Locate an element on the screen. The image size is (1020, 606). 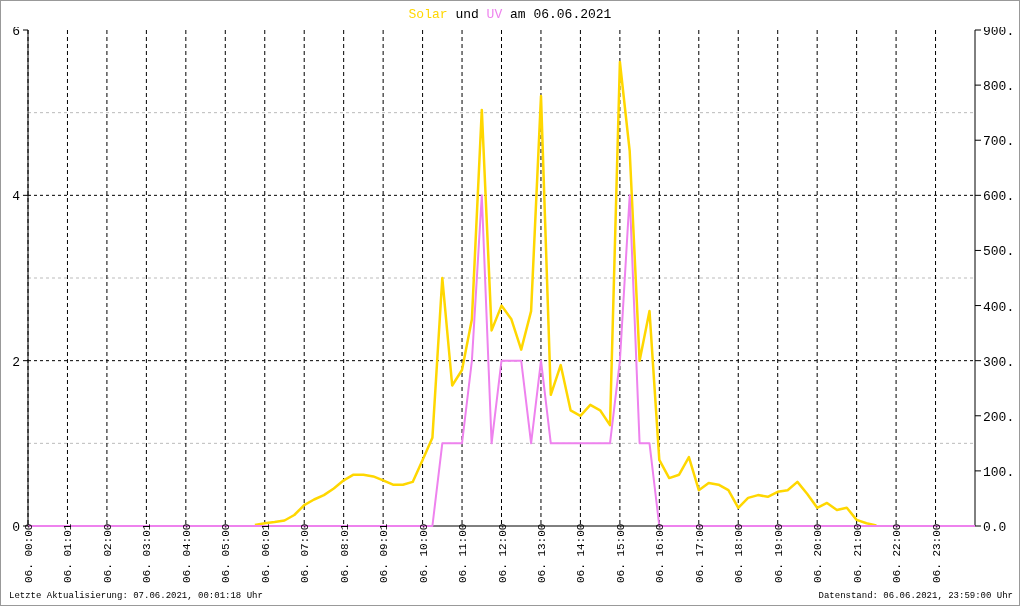
axis-label: 2 is located at coordinates (16, 362).